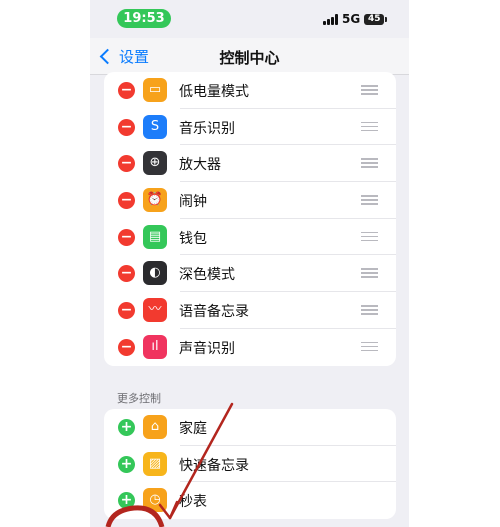 This screenshot has height=527, width=500. I want to click on control-label: 闹钟, so click(193, 202).